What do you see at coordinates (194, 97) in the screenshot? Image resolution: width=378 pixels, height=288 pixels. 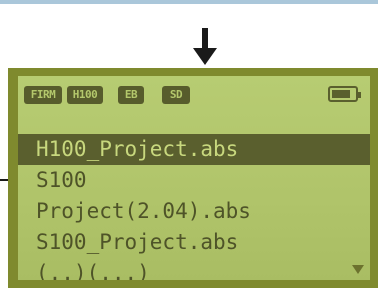 I see `status-bar: FIRM H100 EB SD` at bounding box center [194, 97].